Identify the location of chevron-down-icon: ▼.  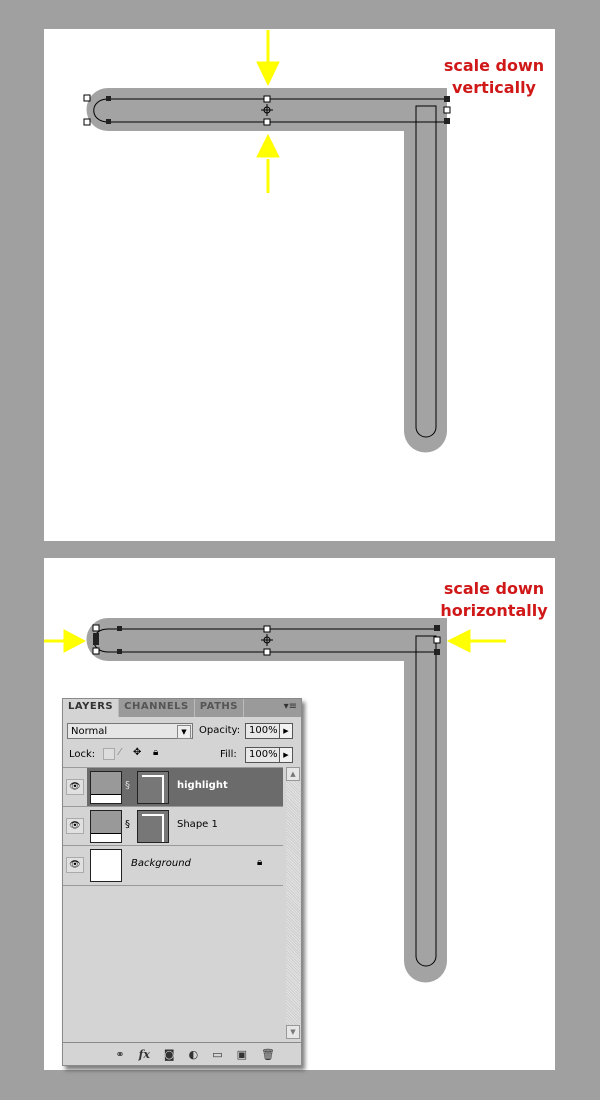
(184, 732).